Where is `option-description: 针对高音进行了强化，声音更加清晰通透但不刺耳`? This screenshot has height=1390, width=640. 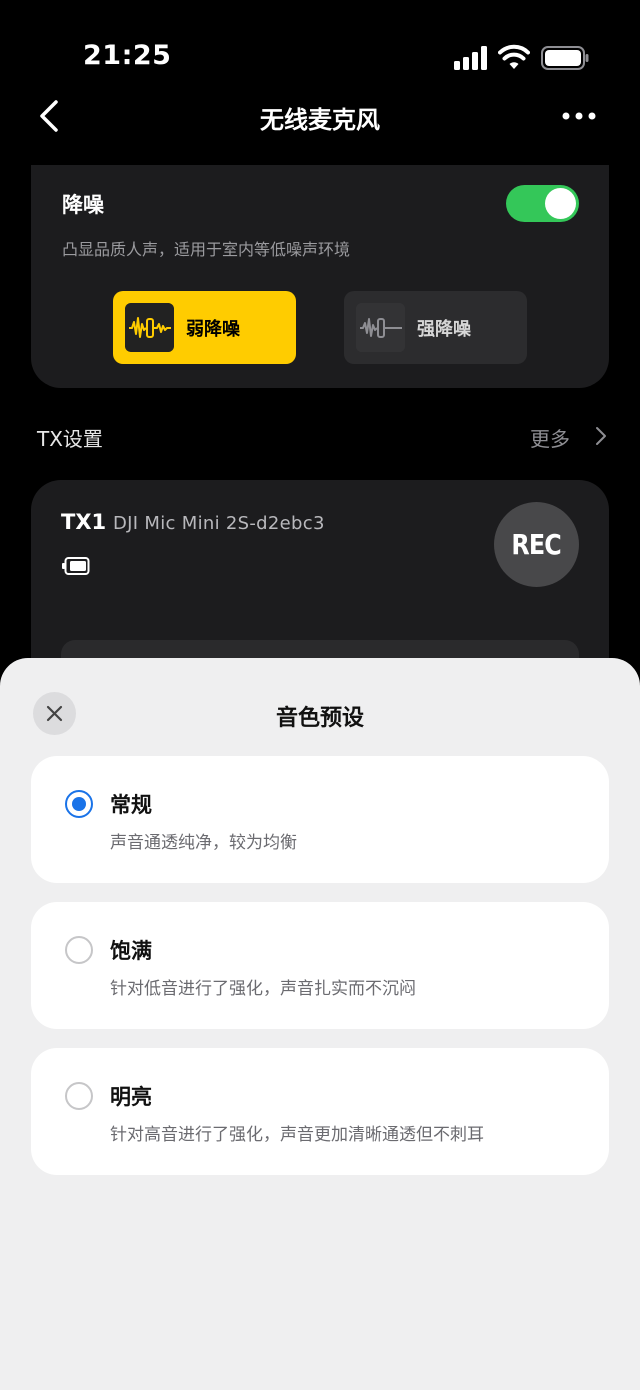
option-description: 针对高音进行了强化，声音更加清晰通透但不刺耳 is located at coordinates (297, 1135).